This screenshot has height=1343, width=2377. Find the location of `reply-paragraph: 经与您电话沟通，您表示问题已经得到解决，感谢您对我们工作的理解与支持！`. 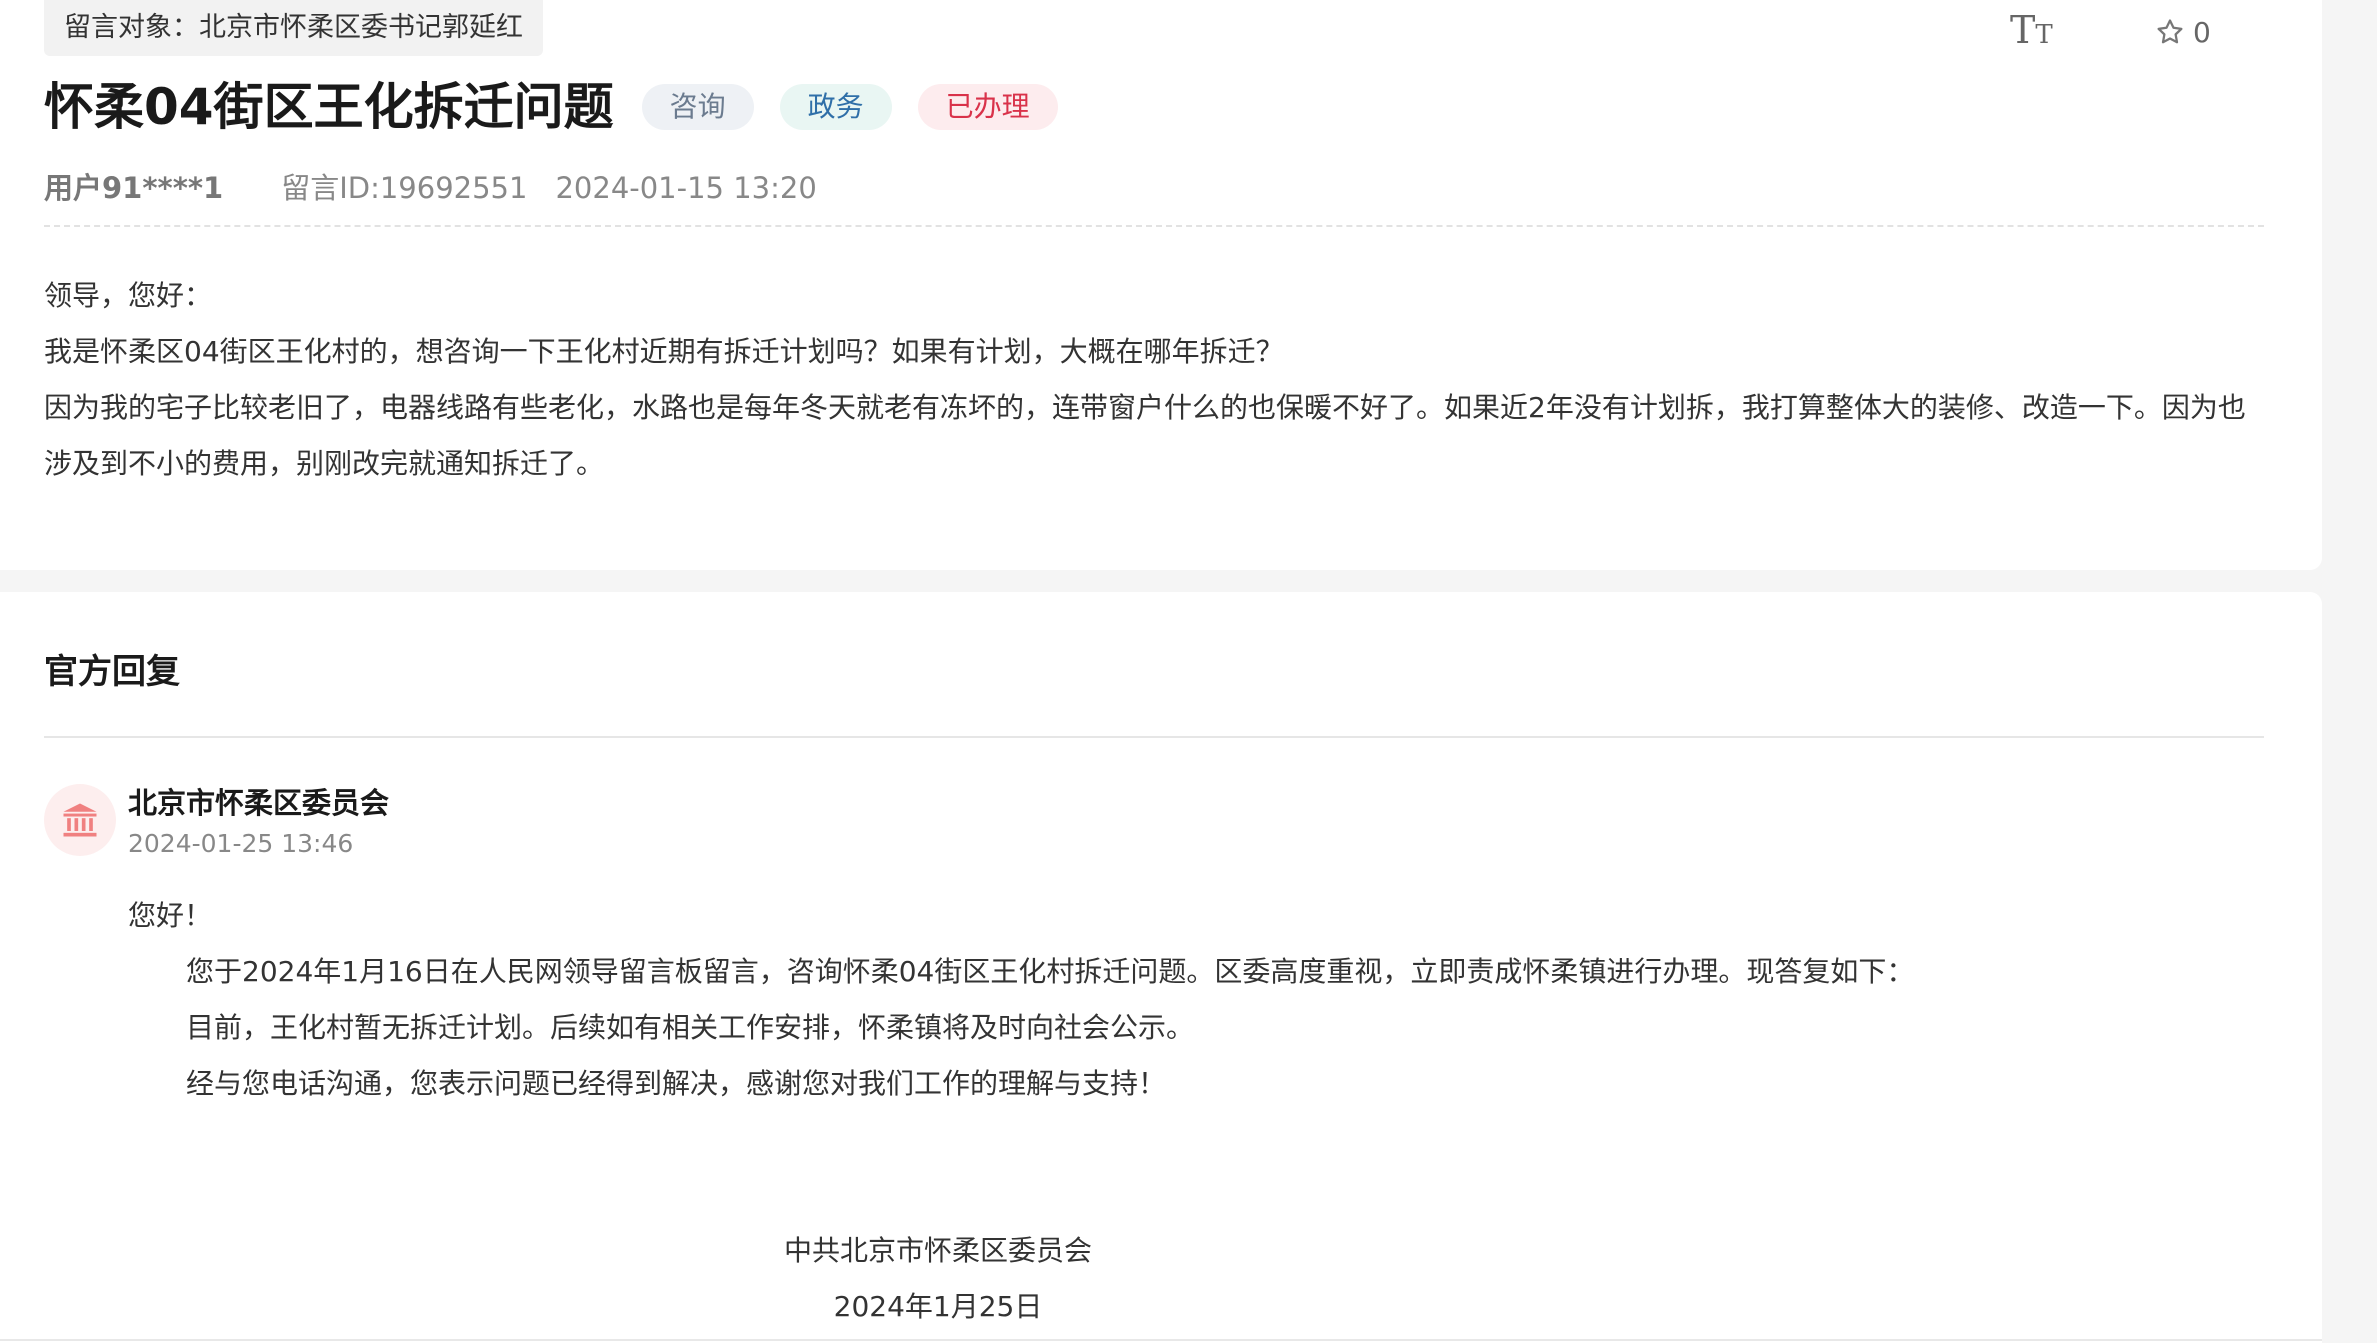

reply-paragraph: 经与您电话沟通，您表示问题已经得到解决，感谢您对我们工作的理解与支持！ is located at coordinates (676, 1083).